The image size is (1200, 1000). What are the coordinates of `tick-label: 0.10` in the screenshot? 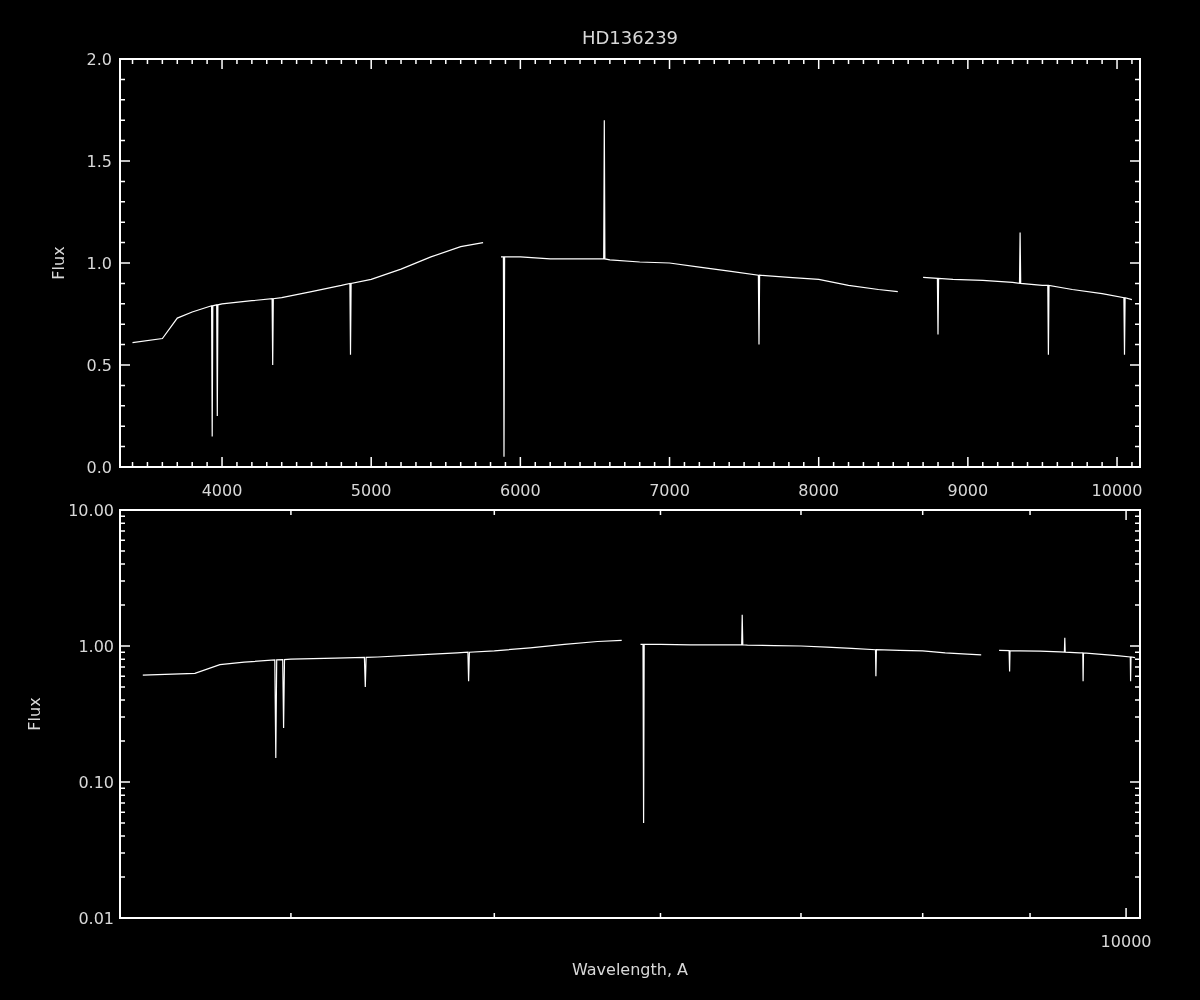 It's located at (96, 782).